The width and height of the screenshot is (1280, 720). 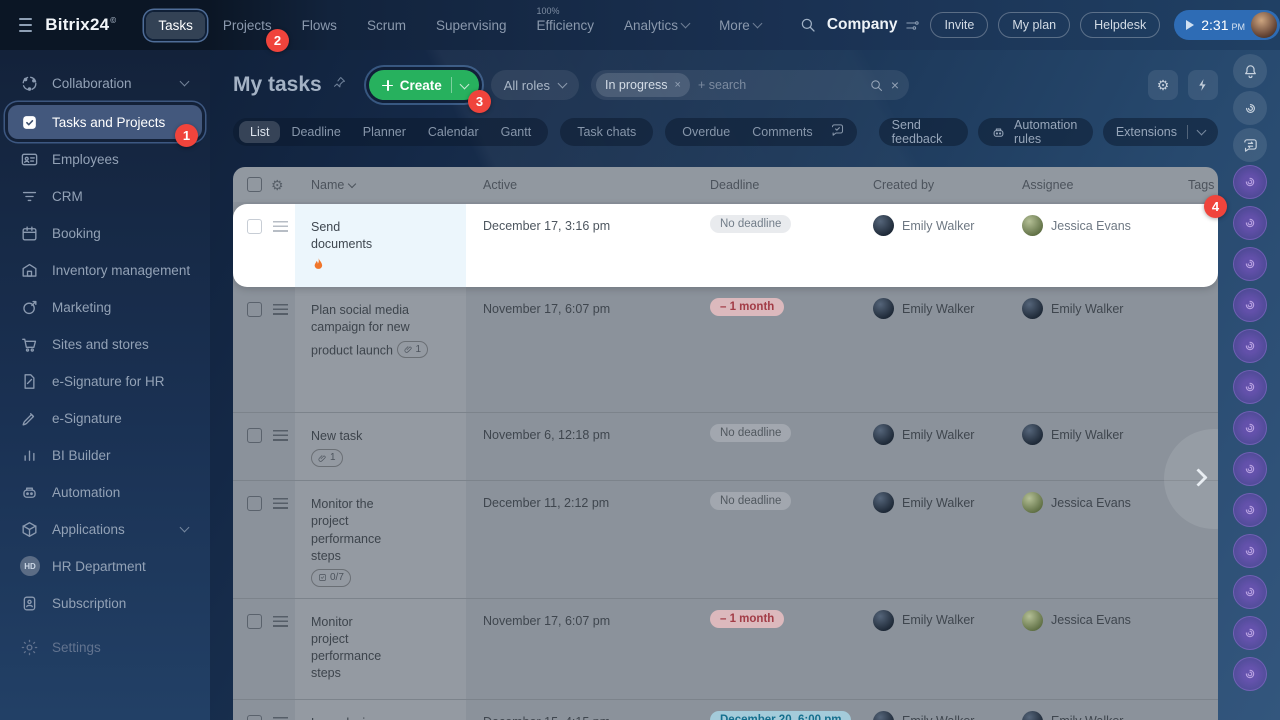 I want to click on task-name-cell: Send documents, so click(x=380, y=245).